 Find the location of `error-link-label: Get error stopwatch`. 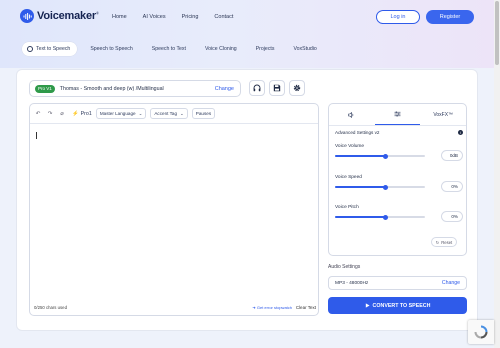

error-link-label: Get error stopwatch is located at coordinates (274, 307).